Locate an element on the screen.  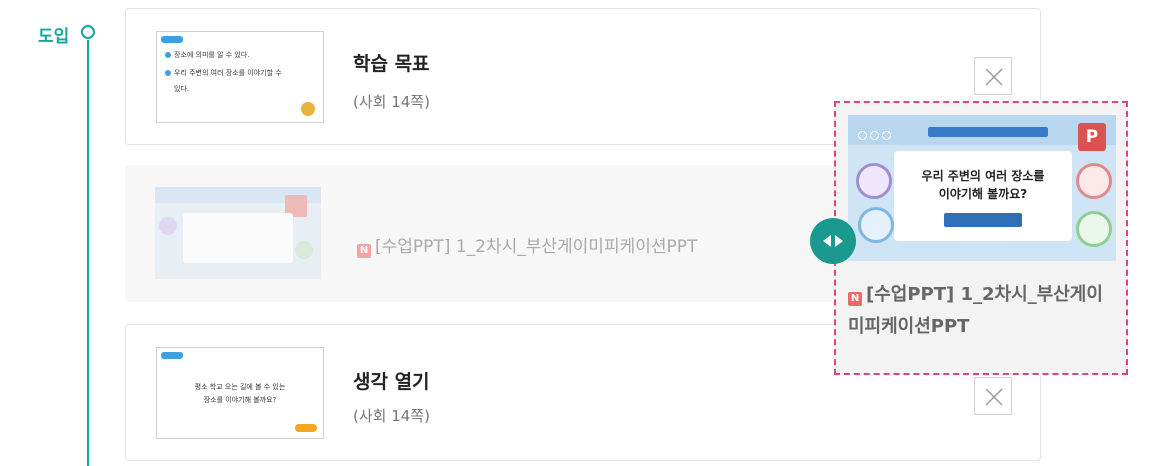
ghost-title: [수업PPT] 1_2차시_부산게이미피케이션PPT is located at coordinates (536, 247).